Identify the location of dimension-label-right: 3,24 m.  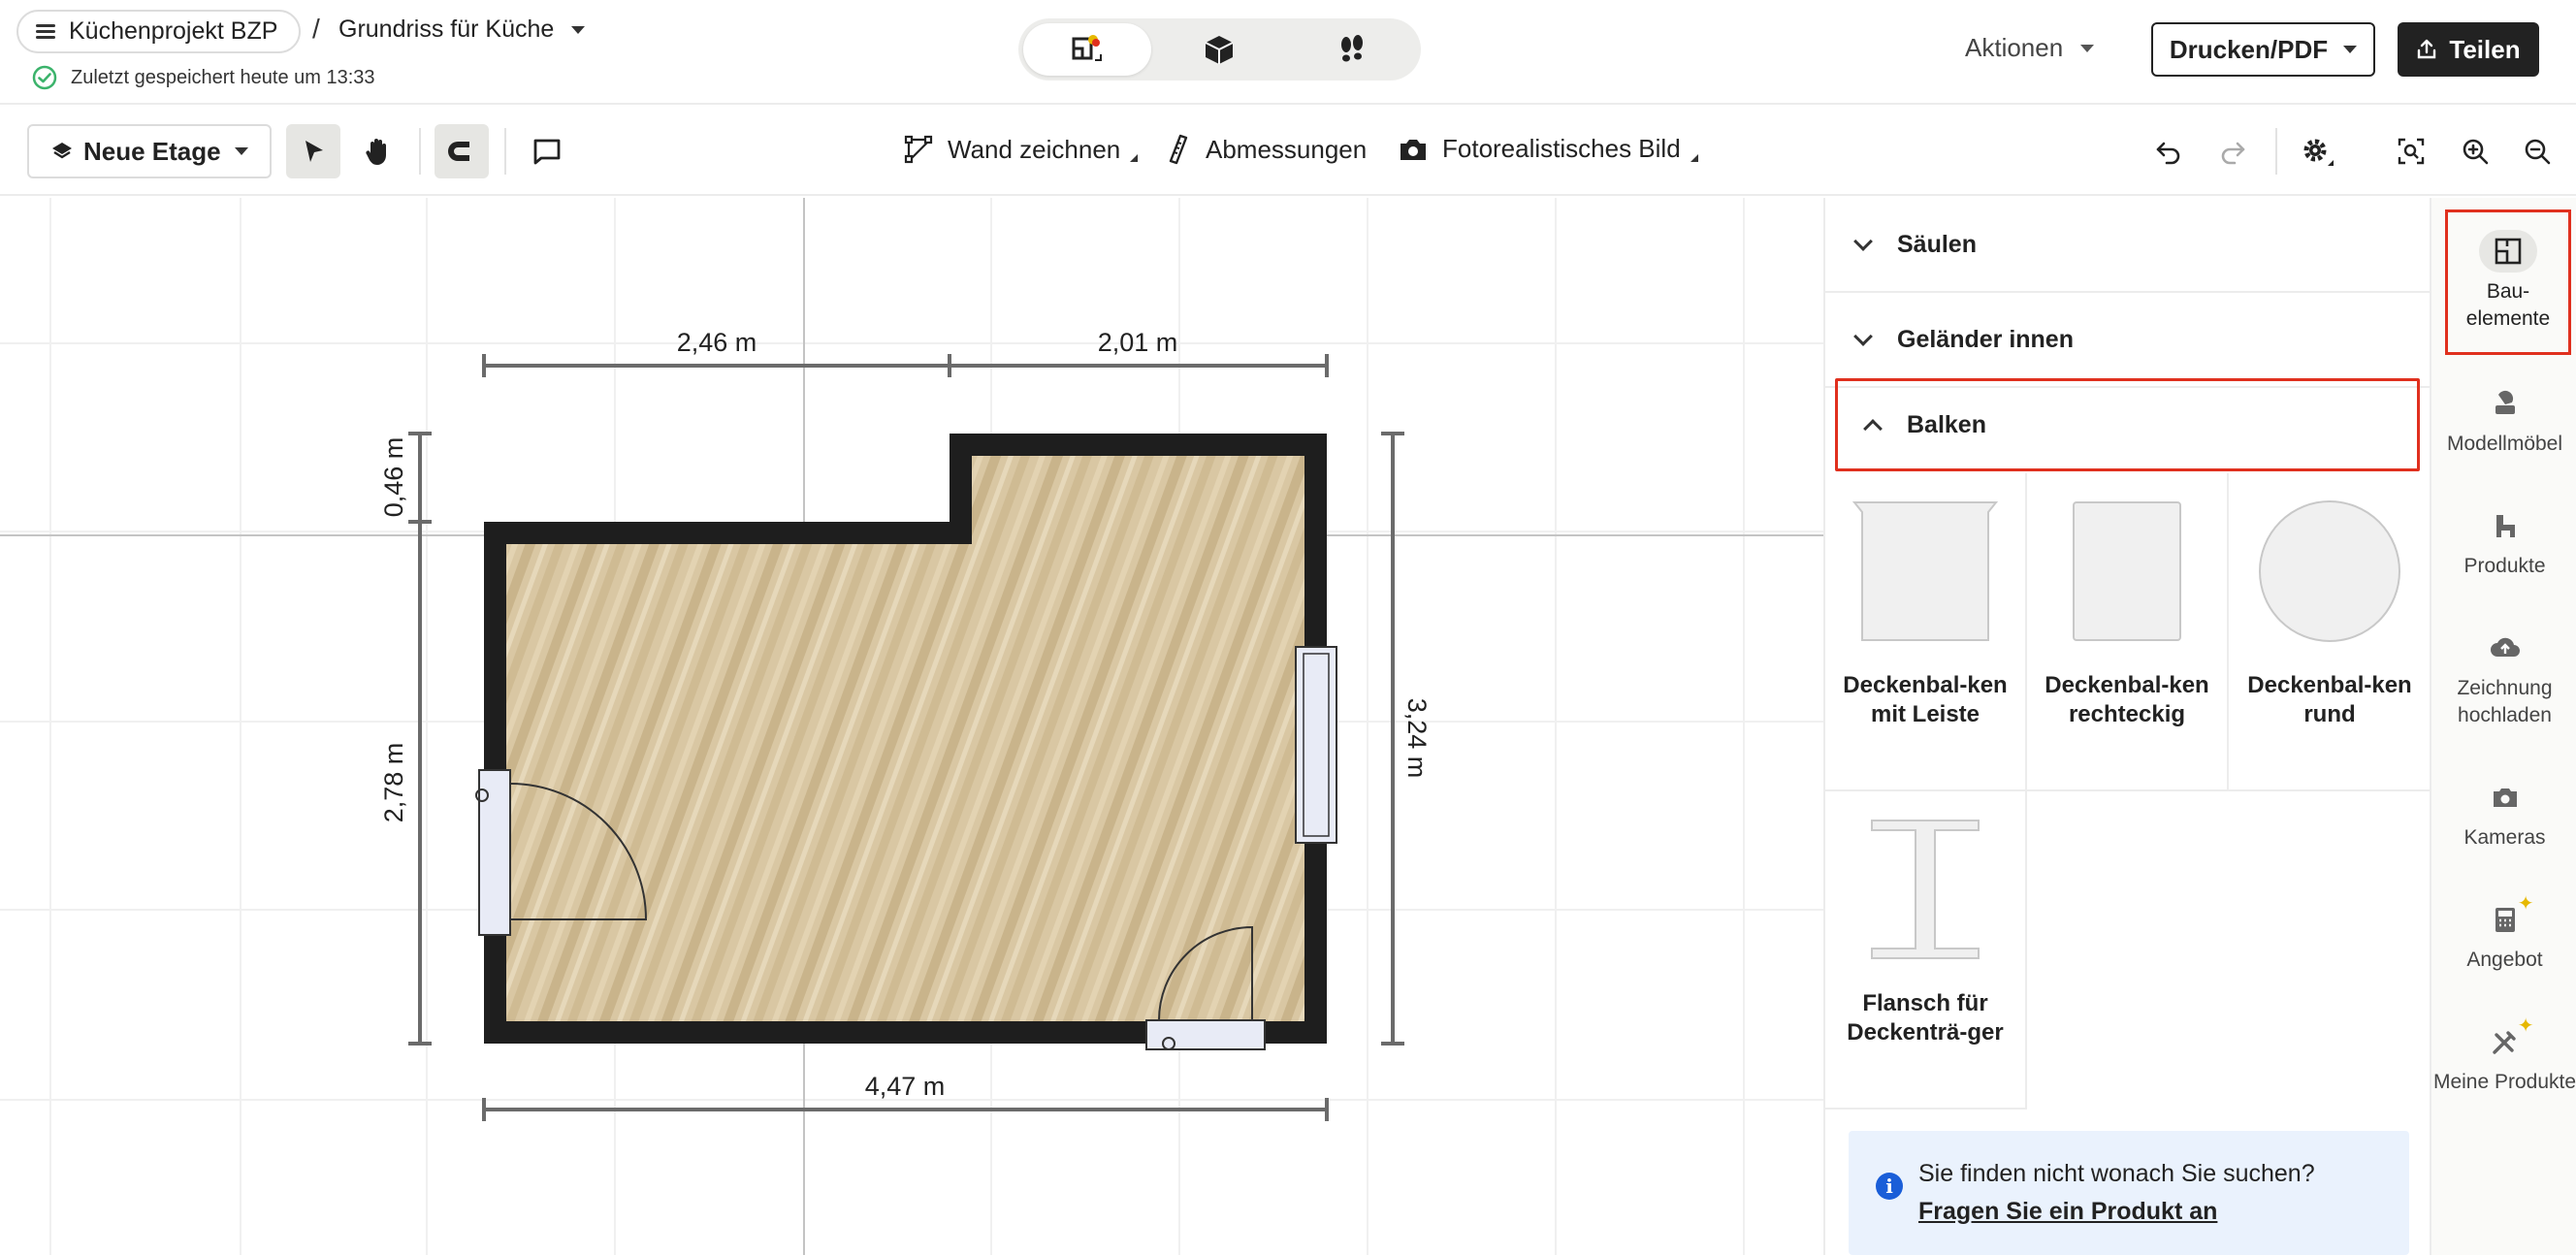
(1417, 739).